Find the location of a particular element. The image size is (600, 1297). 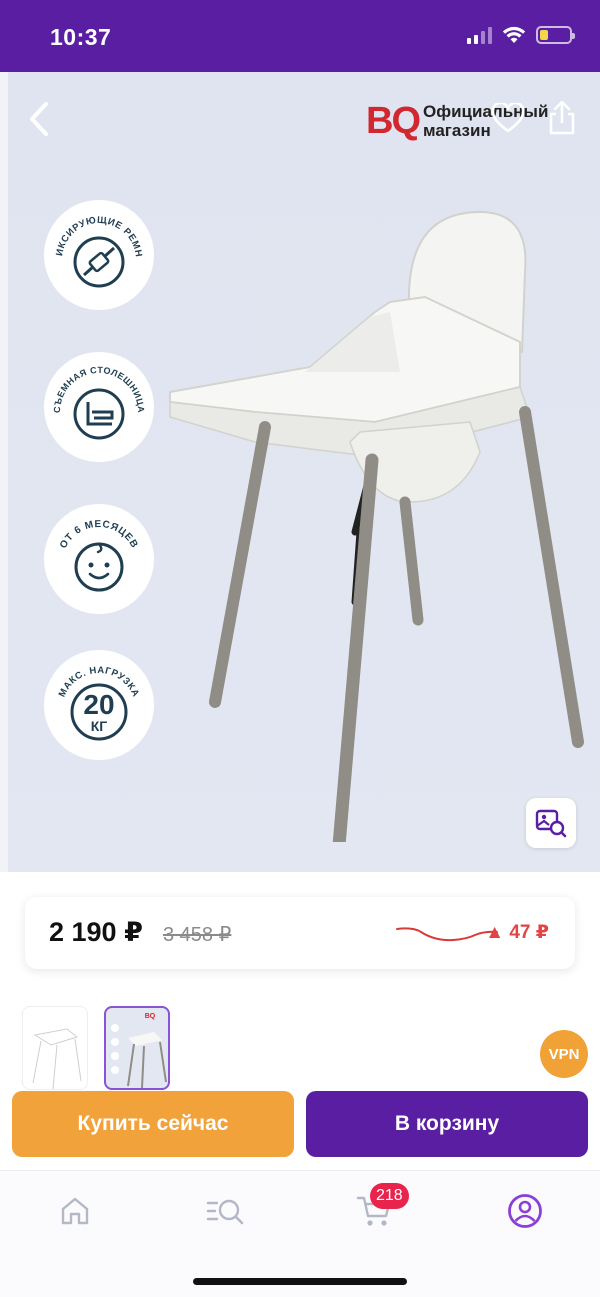

image-search-button is located at coordinates (551, 823).